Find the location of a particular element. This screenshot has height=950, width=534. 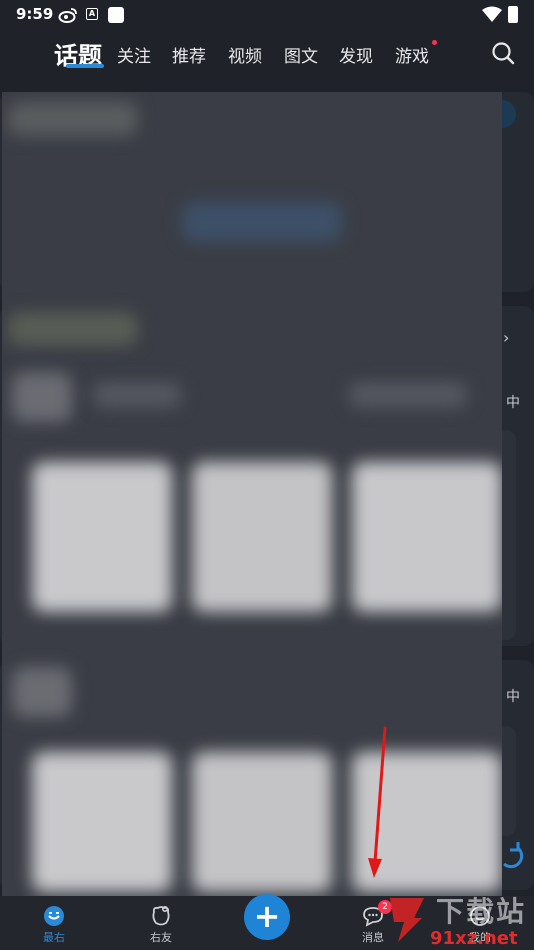

top-nav-tabs: 话题 关注 推荐 视频 图文 发现 游戏 is located at coordinates (267, 54).